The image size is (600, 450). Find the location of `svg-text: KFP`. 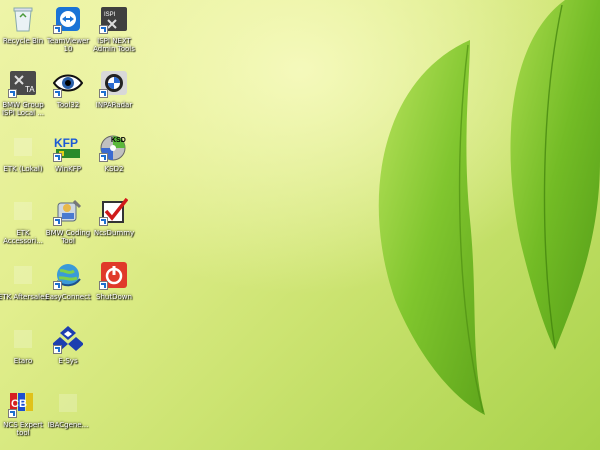

svg-text: KFP is located at coordinates (66, 143).